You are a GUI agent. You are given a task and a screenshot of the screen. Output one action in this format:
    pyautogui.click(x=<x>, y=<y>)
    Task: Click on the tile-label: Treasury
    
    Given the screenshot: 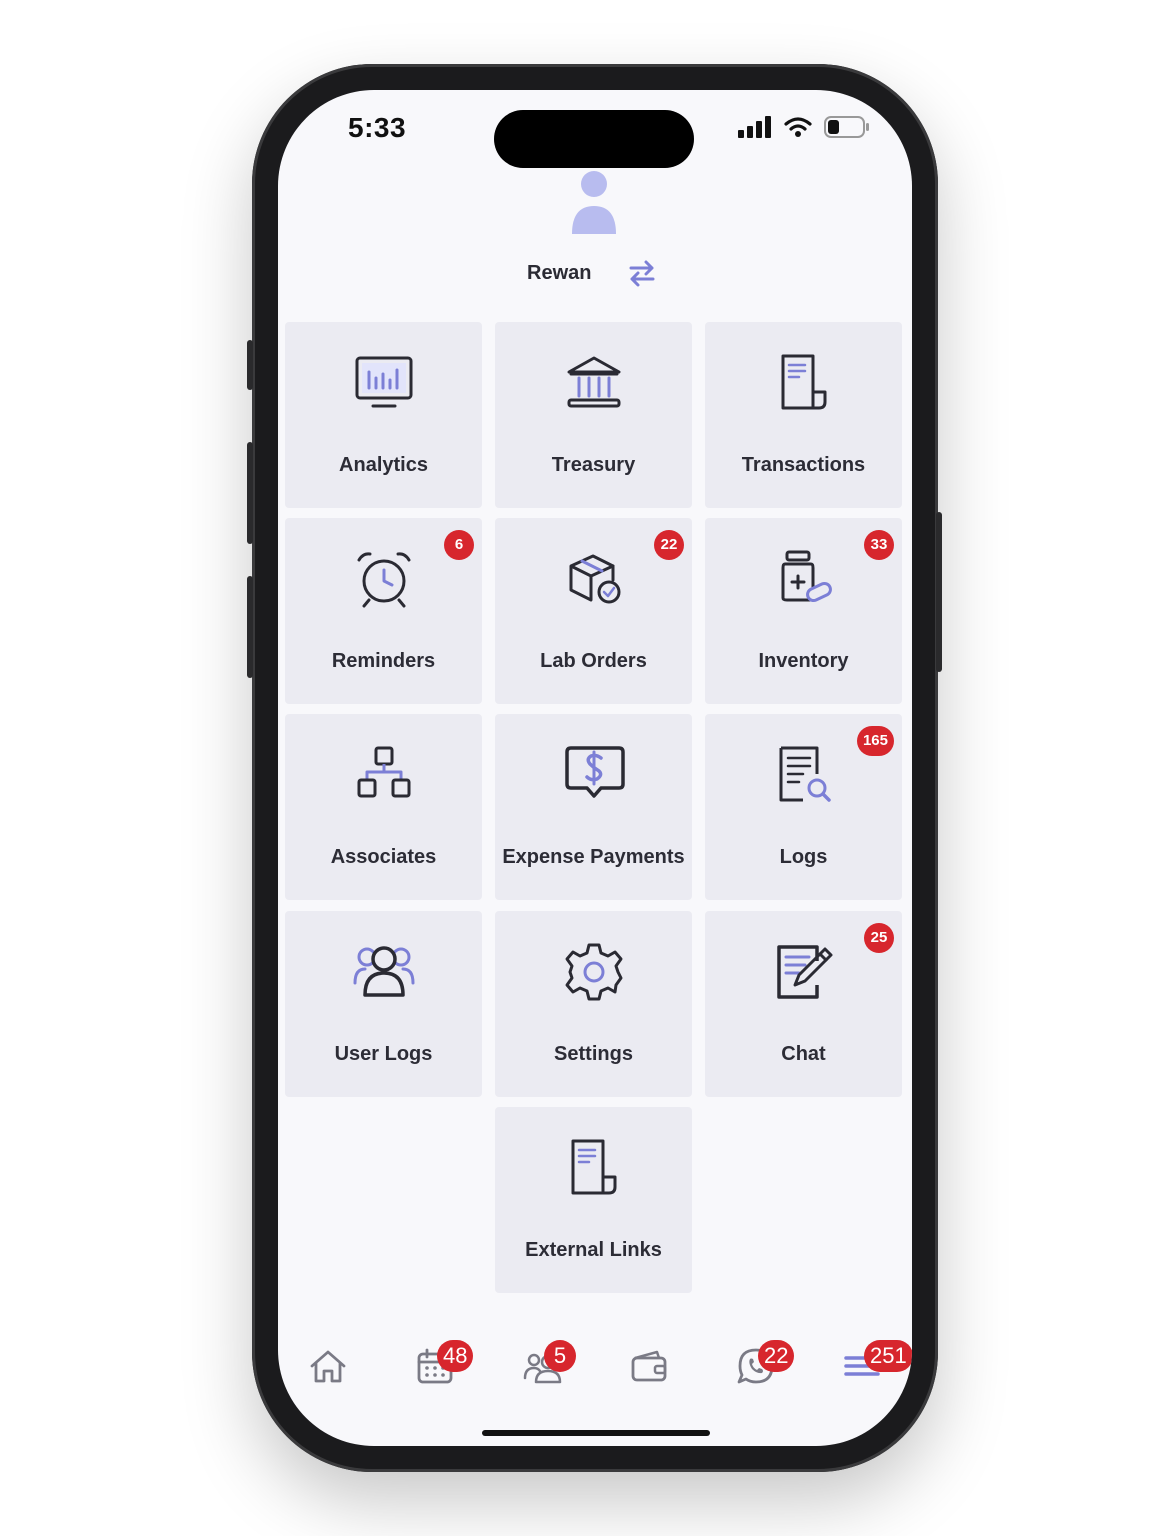 What is the action you would take?
    pyautogui.click(x=593, y=465)
    